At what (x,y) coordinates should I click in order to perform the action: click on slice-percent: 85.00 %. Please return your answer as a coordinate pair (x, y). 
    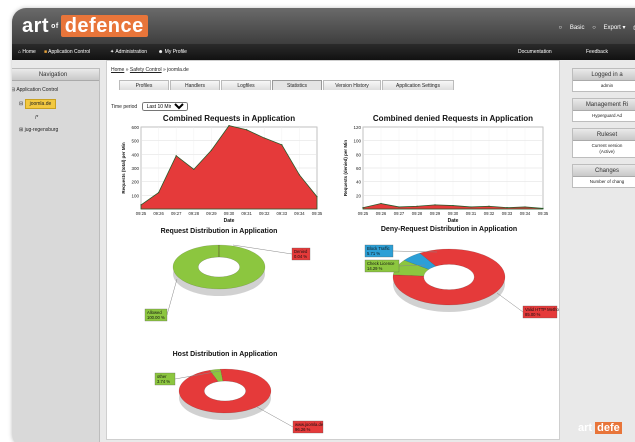
    Looking at the image, I should click on (533, 314).